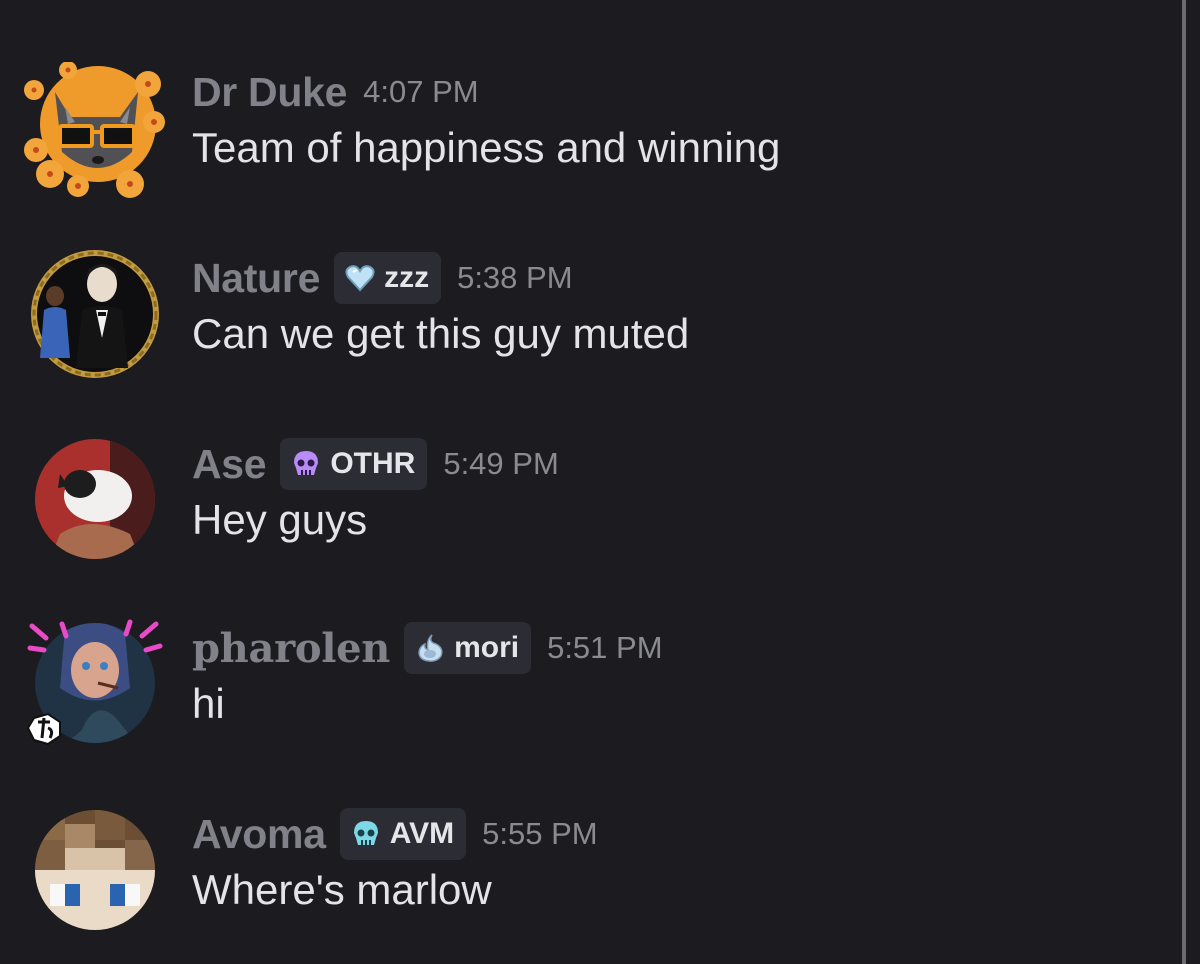 The image size is (1200, 964). Describe the element at coordinates (208, 703) in the screenshot. I see `message-text: hi` at that location.